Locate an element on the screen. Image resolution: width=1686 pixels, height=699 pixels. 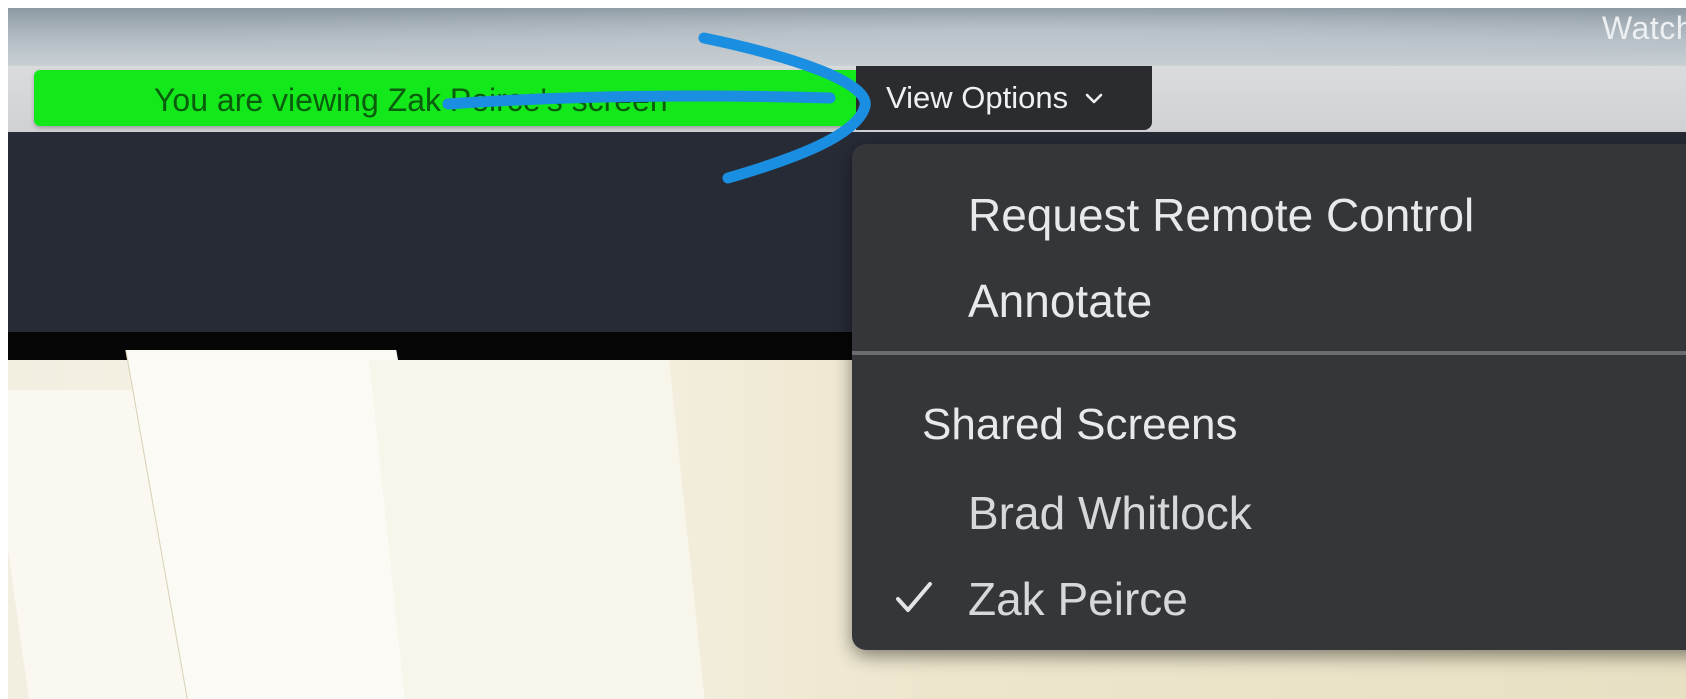
chevron-down-icon is located at coordinates (1094, 98).